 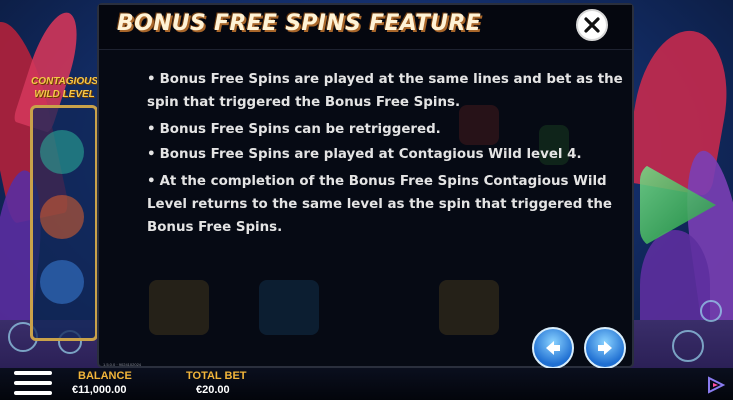 I want to click on modal-title: BONUS FREE SPINS FEATURE, so click(x=299, y=23).